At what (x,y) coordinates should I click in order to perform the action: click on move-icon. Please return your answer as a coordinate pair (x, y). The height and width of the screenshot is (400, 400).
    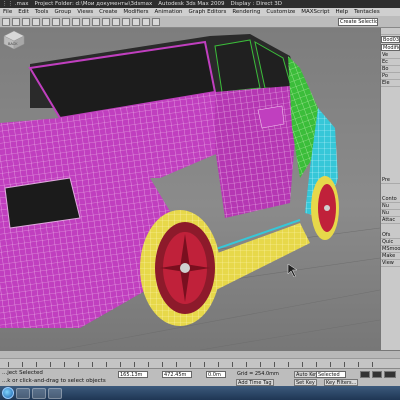
    Looking at the image, I should click on (76, 21).